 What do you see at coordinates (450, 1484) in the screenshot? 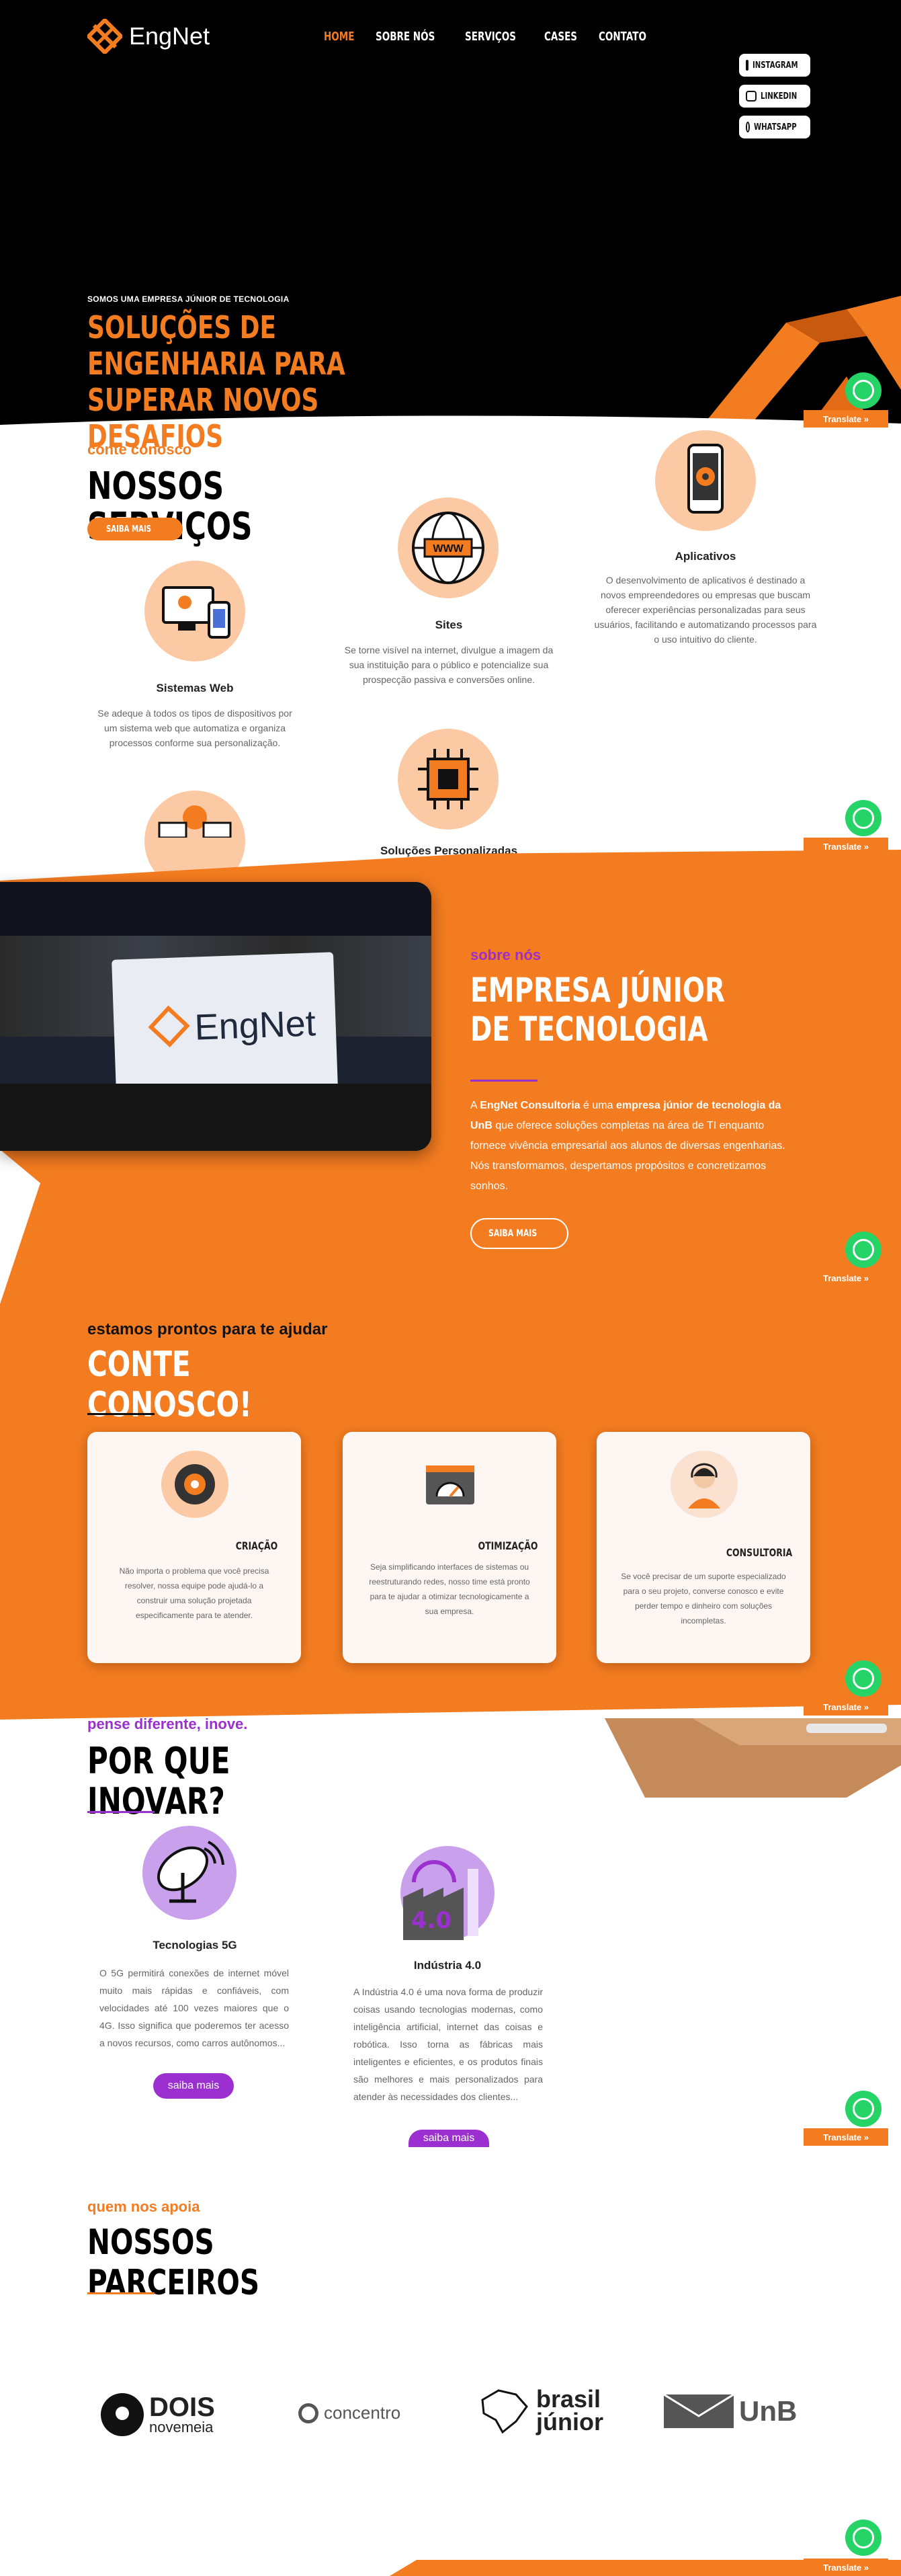
I see `gauge-icon` at bounding box center [450, 1484].